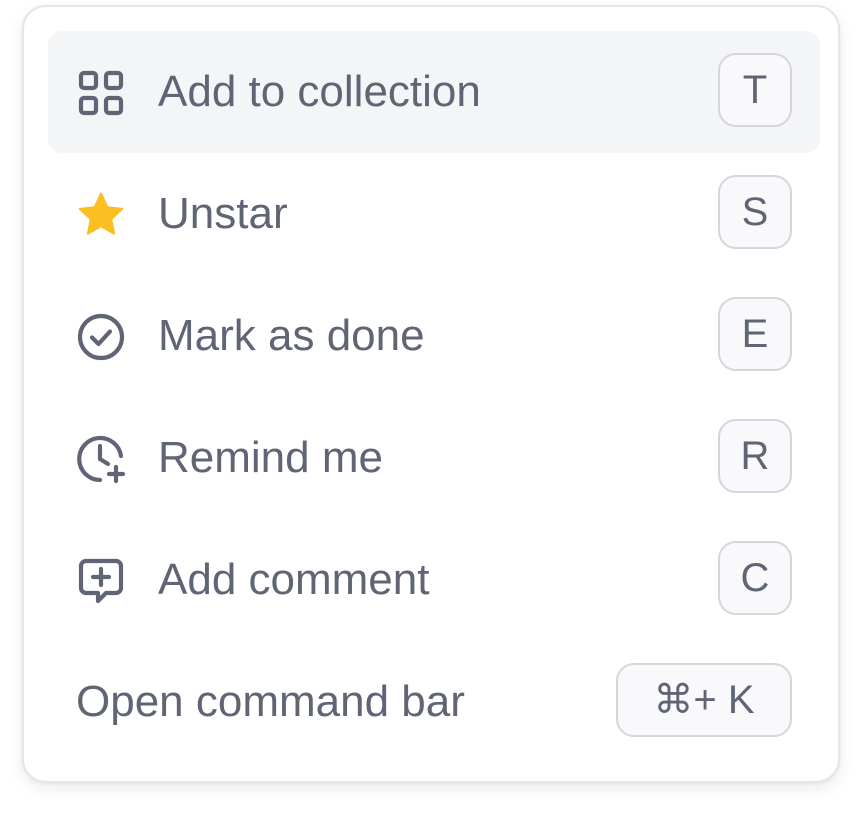  I want to click on menu-item-label: Remind me, so click(270, 457).